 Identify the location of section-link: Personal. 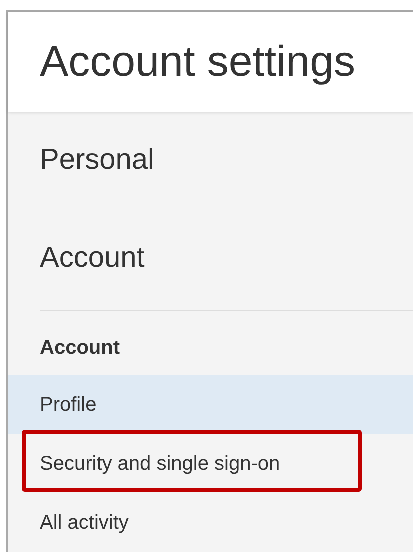
(97, 161).